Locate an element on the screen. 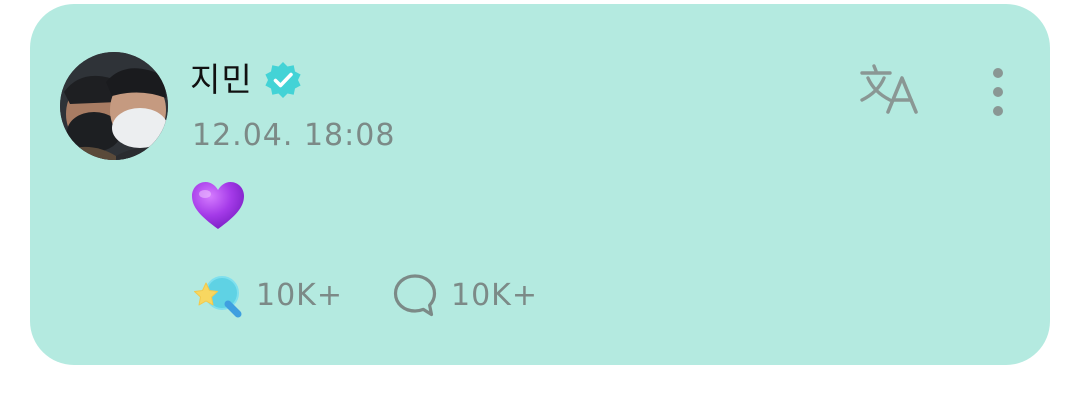 The image size is (1080, 411). comment-bubble-icon is located at coordinates (415, 295).